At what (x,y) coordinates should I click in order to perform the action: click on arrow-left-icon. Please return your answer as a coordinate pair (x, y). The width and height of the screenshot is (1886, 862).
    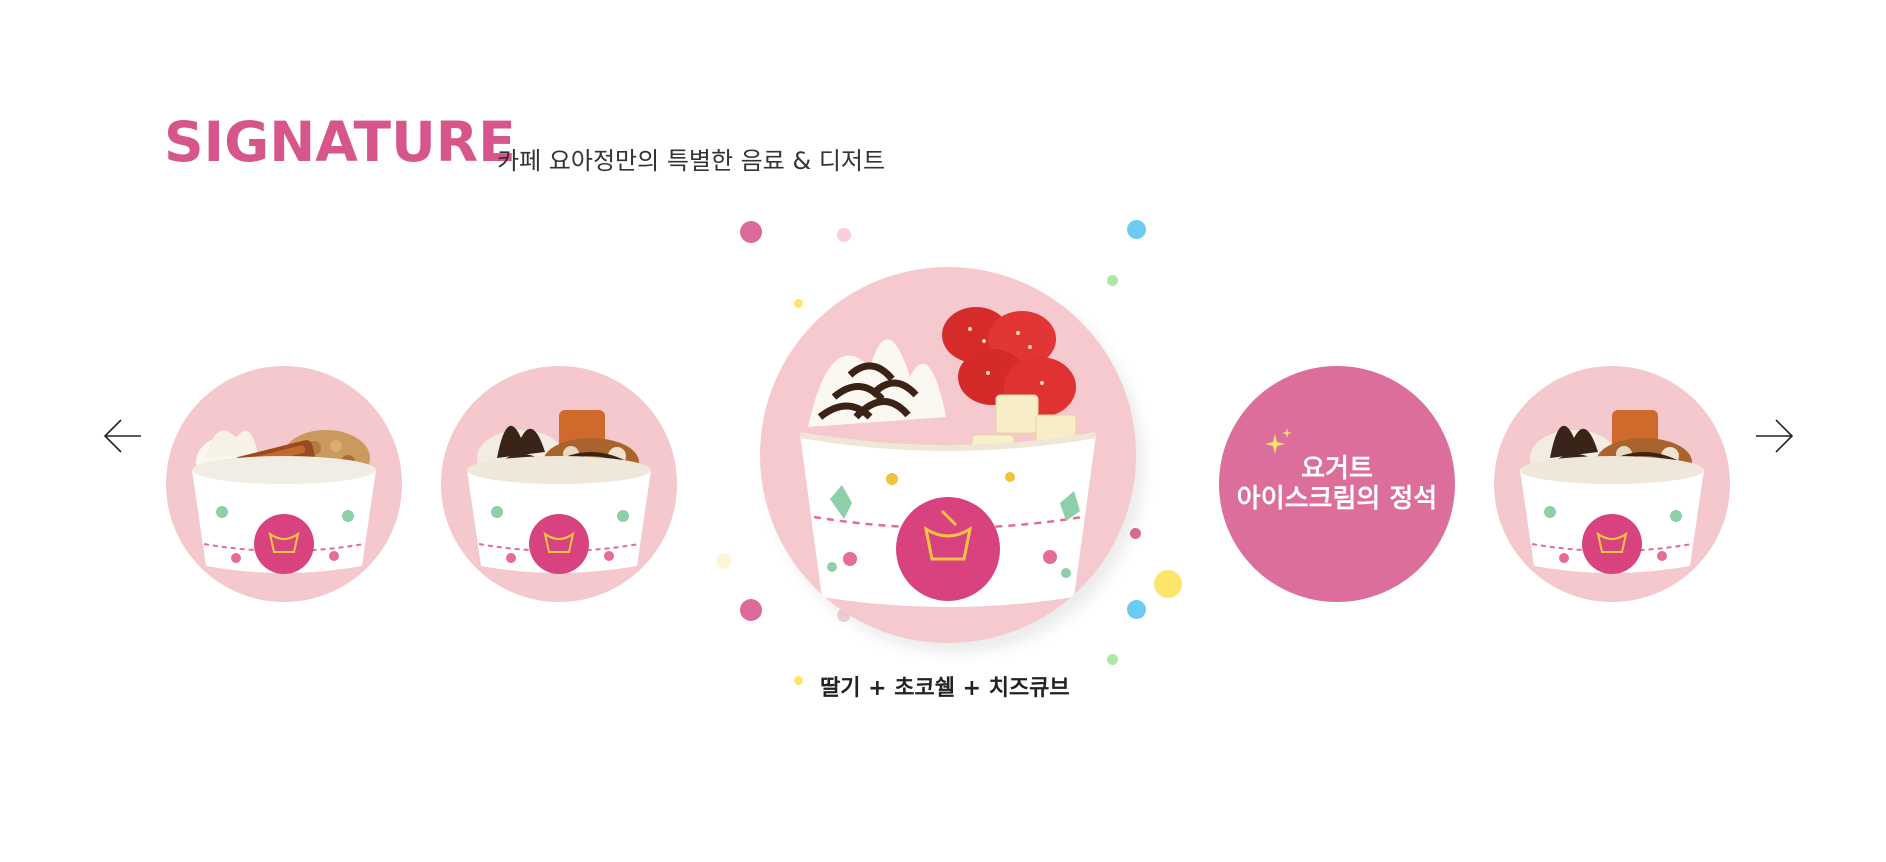
    Looking at the image, I should click on (122, 436).